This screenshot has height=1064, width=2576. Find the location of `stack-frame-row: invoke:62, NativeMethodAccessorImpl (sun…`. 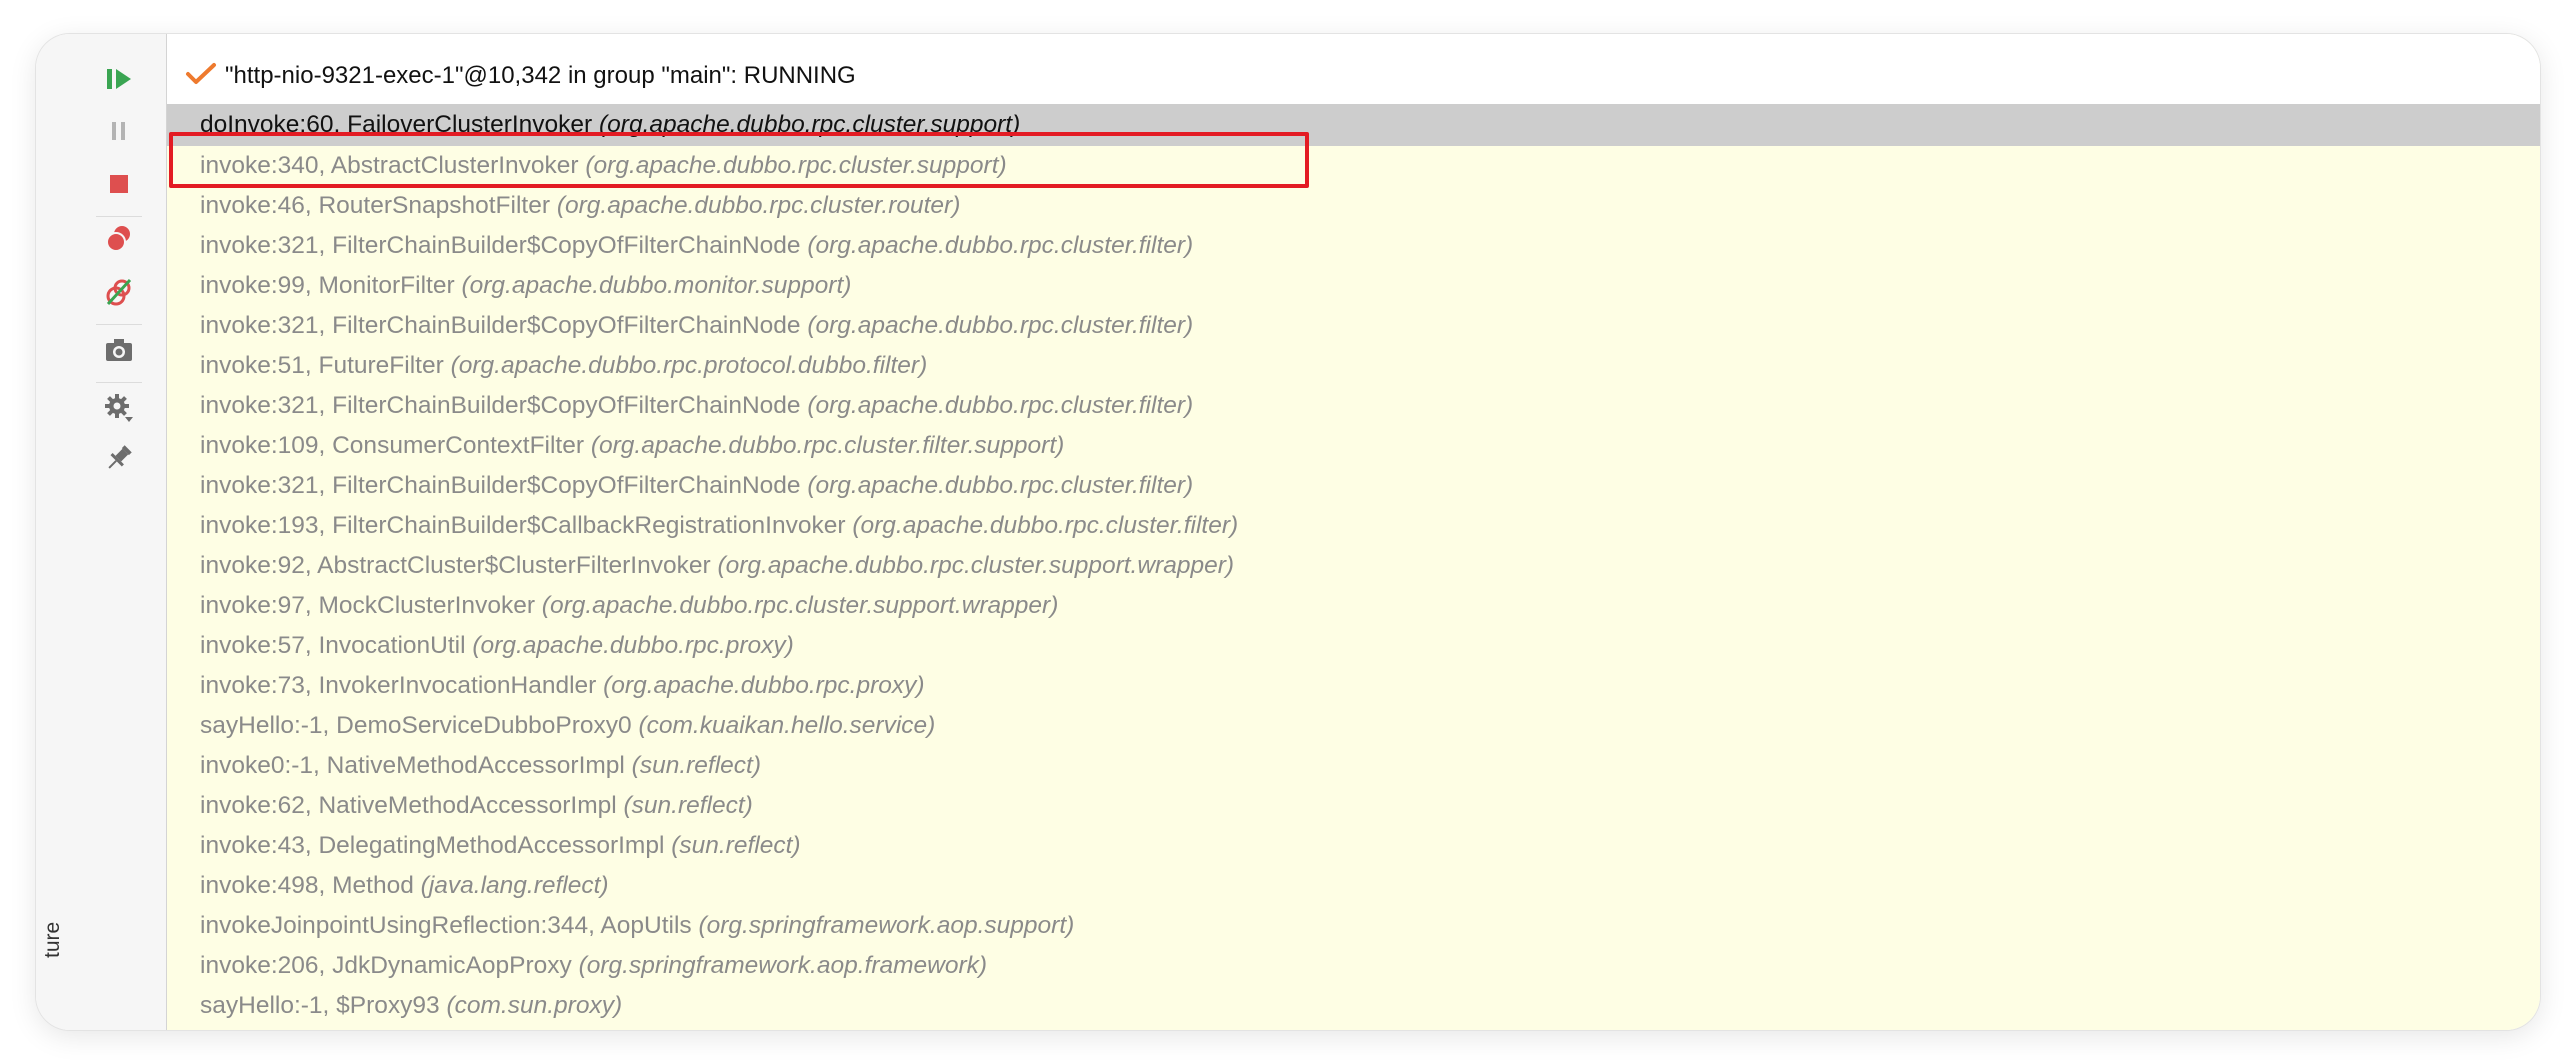

stack-frame-row: invoke:62, NativeMethodAccessorImpl (sun… is located at coordinates (1353, 806).